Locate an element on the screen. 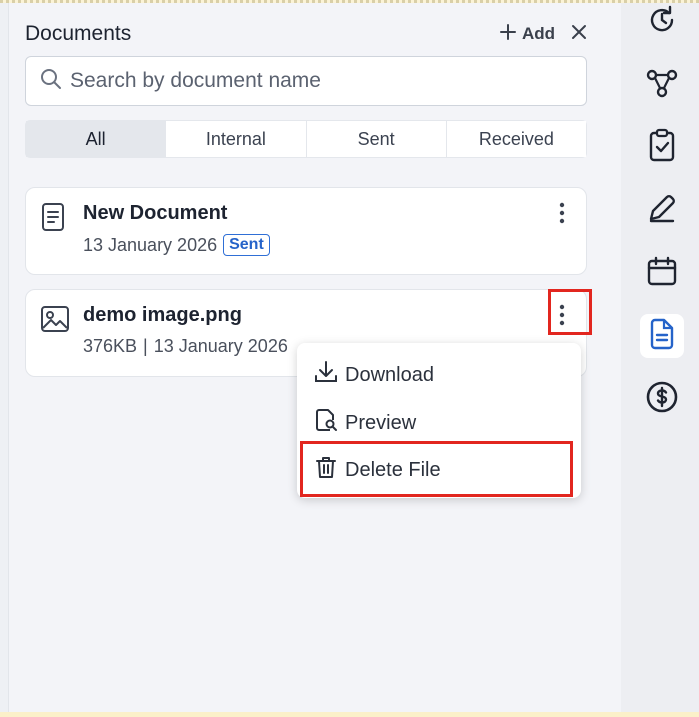 Image resolution: width=699 pixels, height=717 pixels. more-options-button is located at coordinates (562, 215).